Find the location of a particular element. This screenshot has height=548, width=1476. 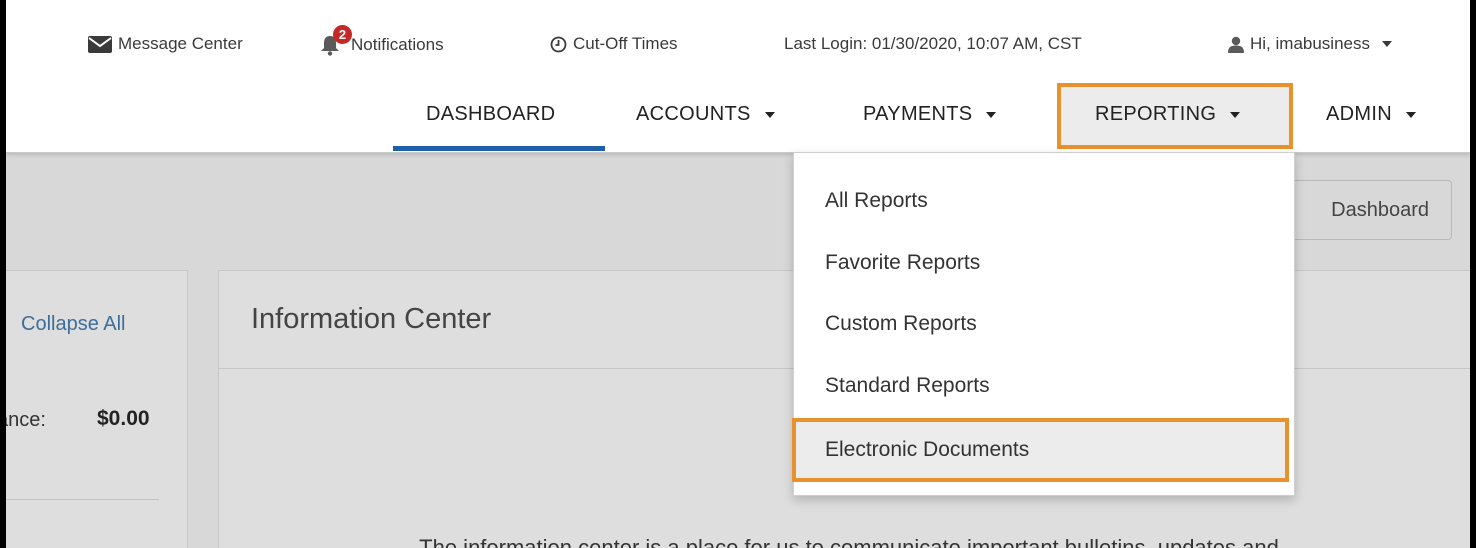

clock-icon is located at coordinates (558, 44).